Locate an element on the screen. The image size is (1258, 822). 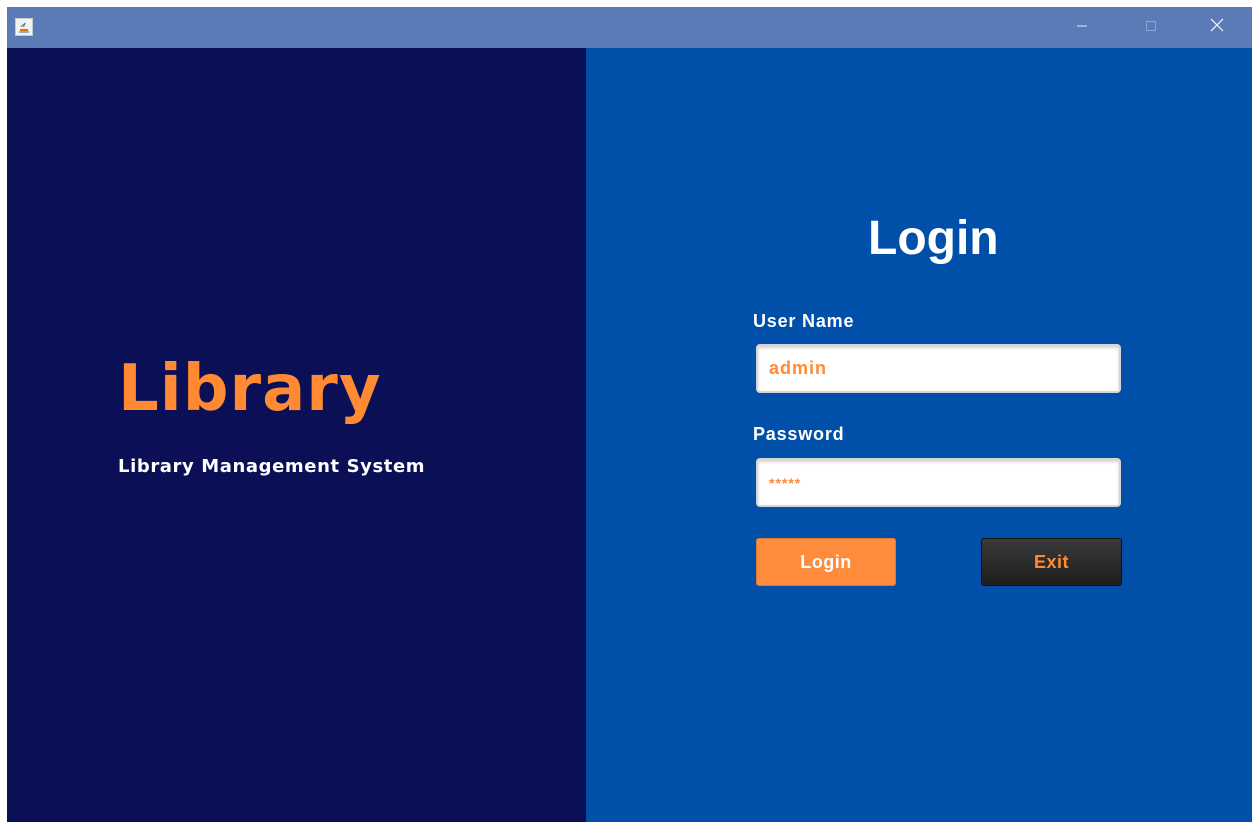
minimize-button is located at coordinates (1082, 27).